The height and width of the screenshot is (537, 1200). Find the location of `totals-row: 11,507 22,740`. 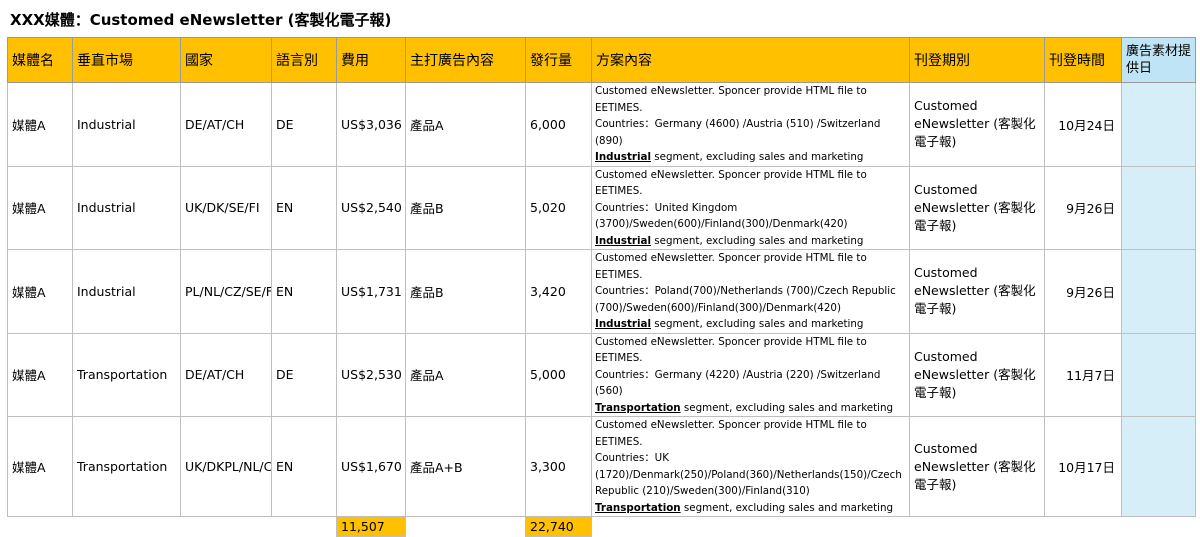

totals-row: 11,507 22,740 is located at coordinates (601, 526).